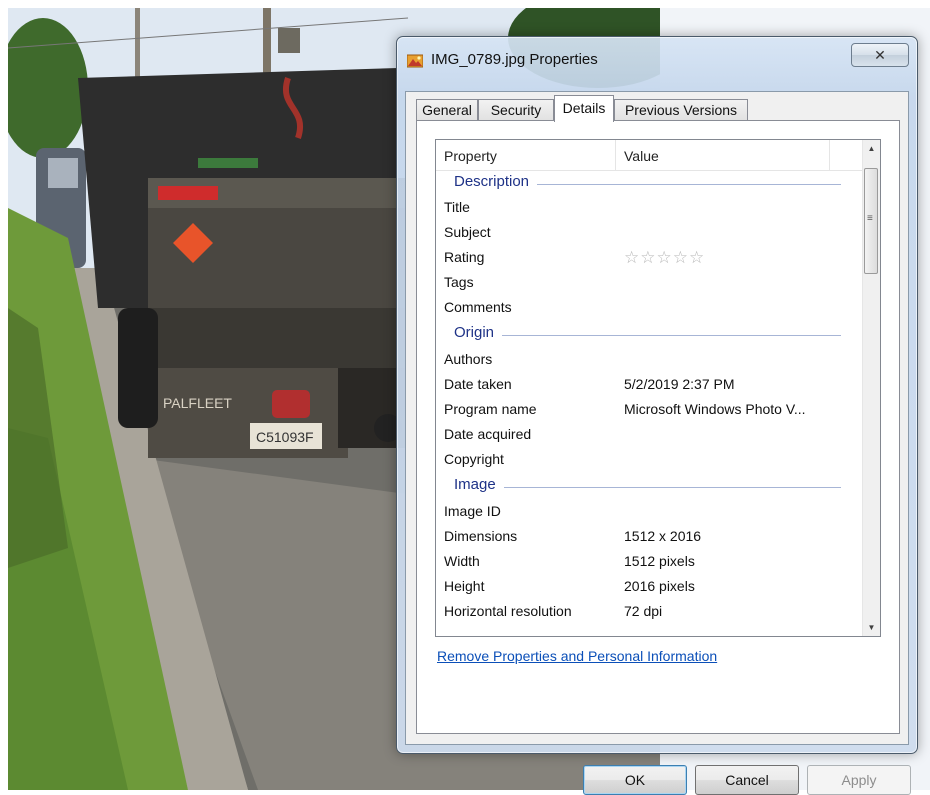  I want to click on image-file-icon, so click(415, 61).